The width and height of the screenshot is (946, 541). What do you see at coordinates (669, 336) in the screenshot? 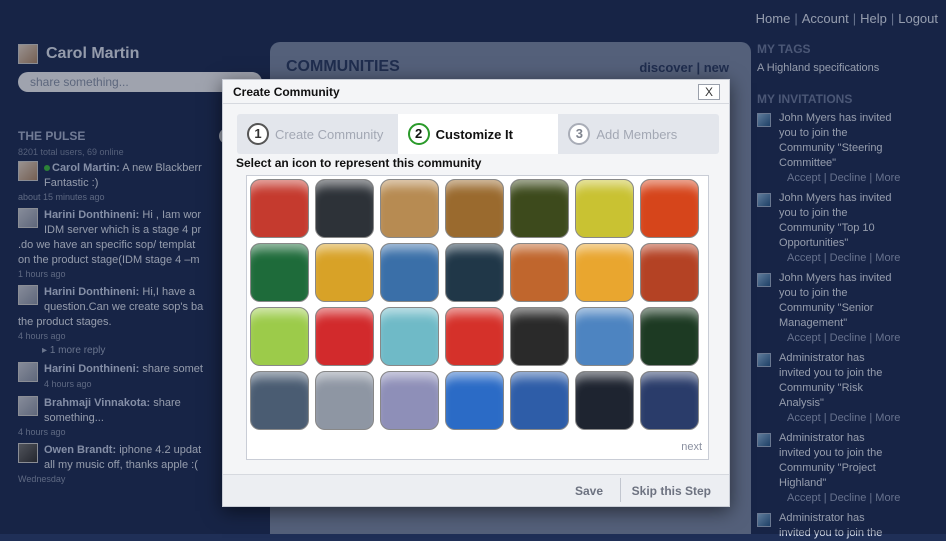
I see `radar-icon` at bounding box center [669, 336].